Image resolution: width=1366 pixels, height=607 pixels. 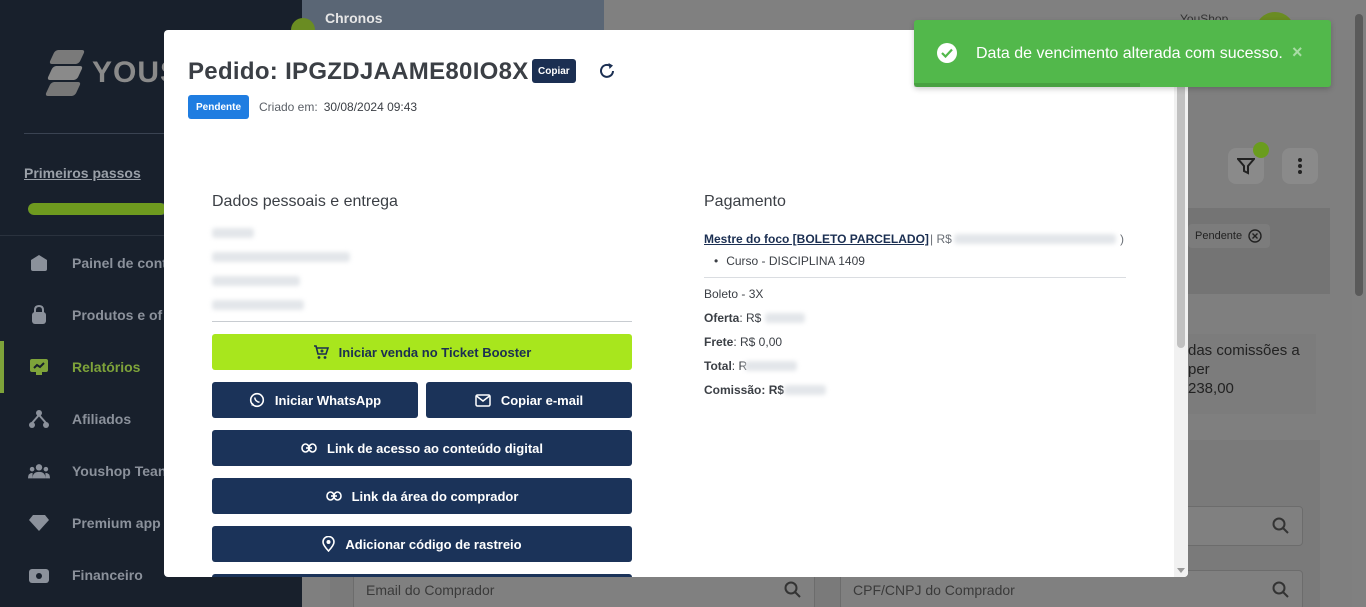 I want to click on payment-offer-row: Oferta: R$, so click(x=732, y=318).